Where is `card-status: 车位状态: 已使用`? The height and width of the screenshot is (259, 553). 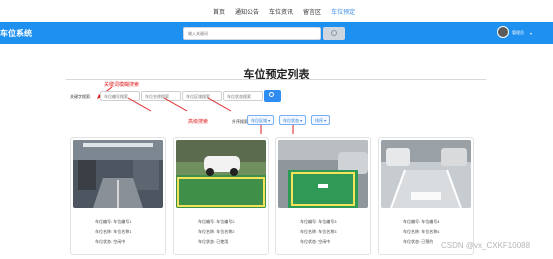
card-status: 车位状态: 已使用 is located at coordinates (213, 241).